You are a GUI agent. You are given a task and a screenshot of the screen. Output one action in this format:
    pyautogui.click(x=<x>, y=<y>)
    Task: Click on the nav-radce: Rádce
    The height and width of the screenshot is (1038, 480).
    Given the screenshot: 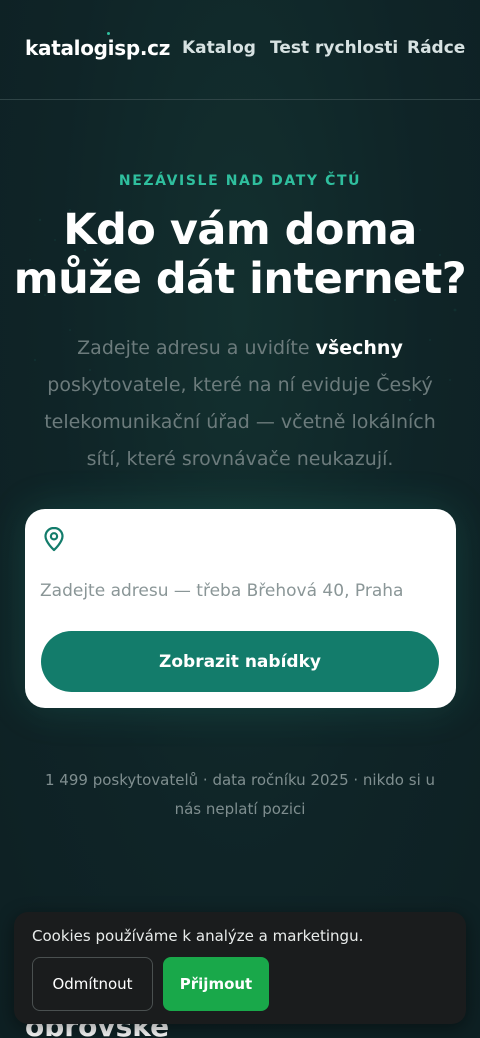 What is the action you would take?
    pyautogui.click(x=436, y=48)
    